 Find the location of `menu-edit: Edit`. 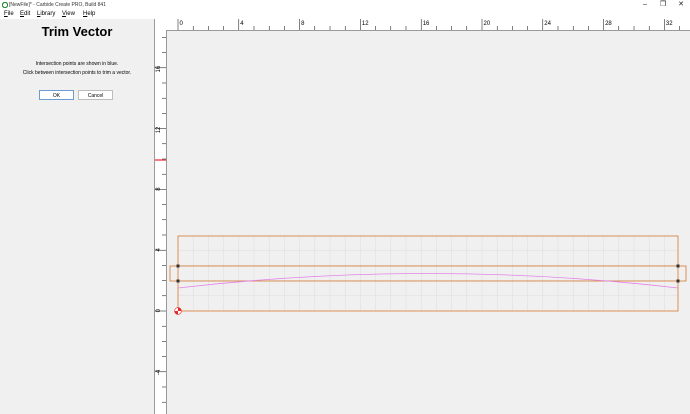

menu-edit: Edit is located at coordinates (25, 14).